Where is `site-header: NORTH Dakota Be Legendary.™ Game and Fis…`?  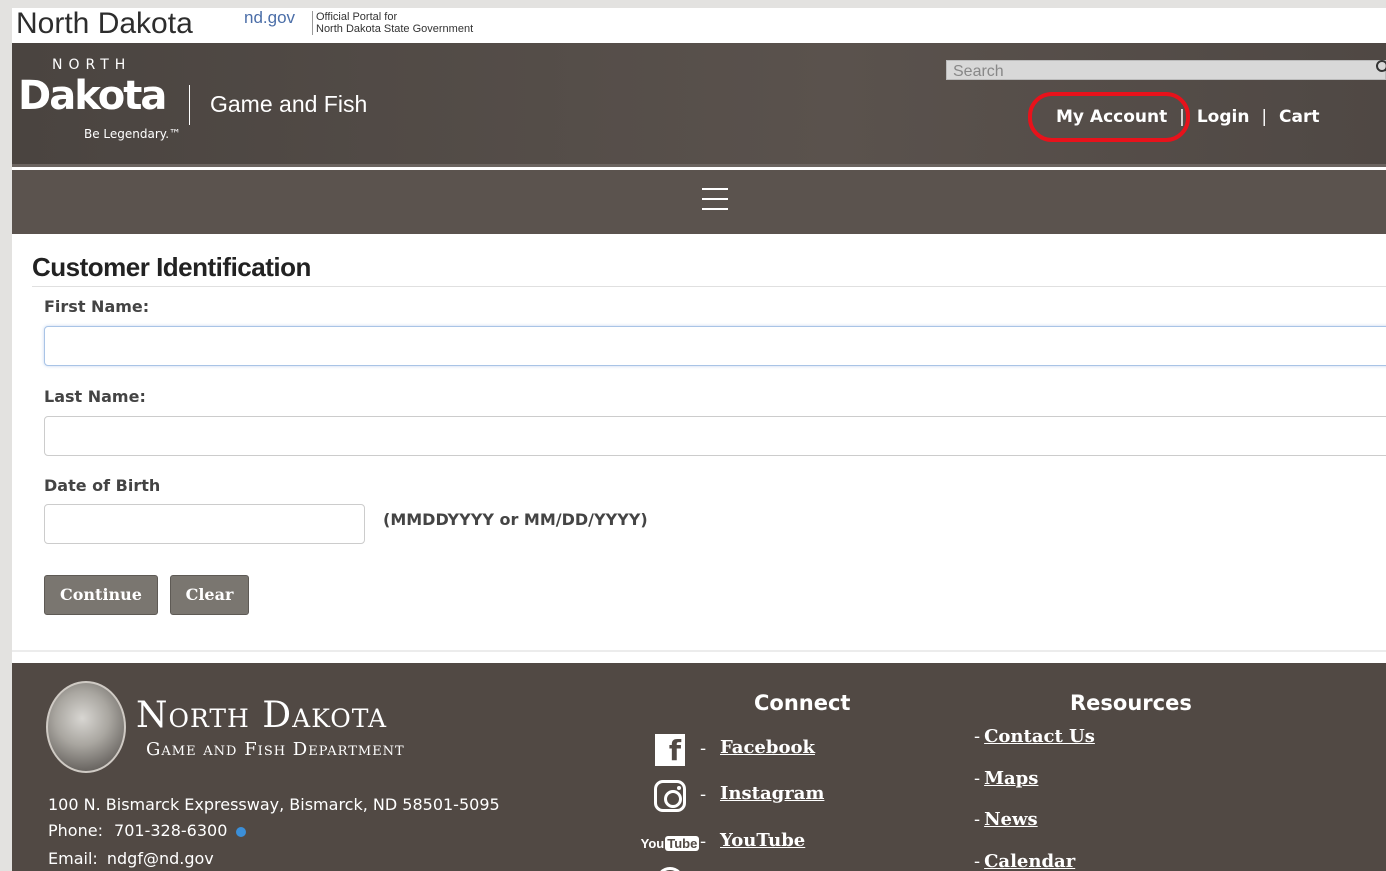
site-header: NORTH Dakota Be Legendary.™ Game and Fis… is located at coordinates (699, 105).